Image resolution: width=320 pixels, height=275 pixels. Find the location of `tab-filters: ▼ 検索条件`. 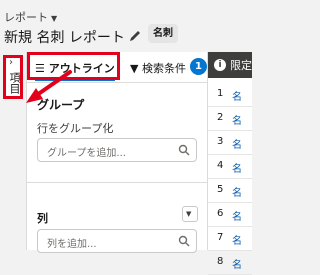

tab-filters: ▼ 検索条件 is located at coordinates (158, 68).